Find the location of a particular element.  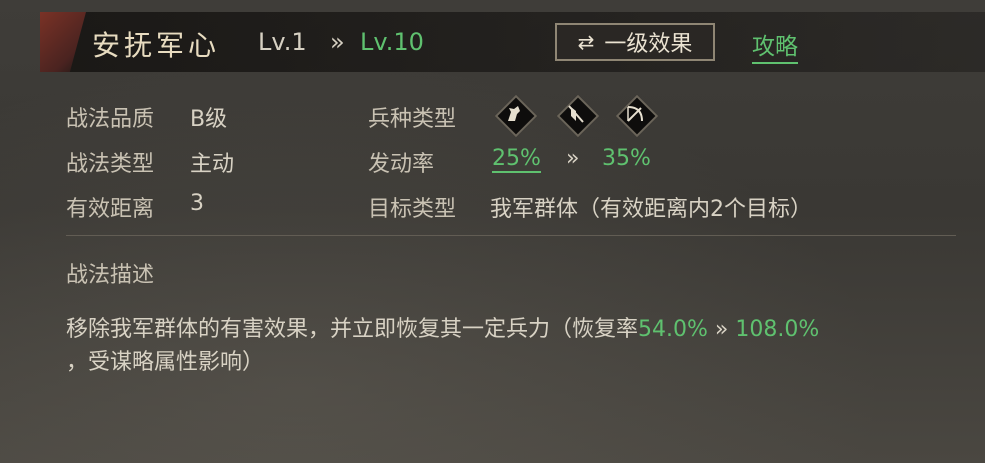

description-line-2: ，受谋略属性影响） is located at coordinates (165, 360).